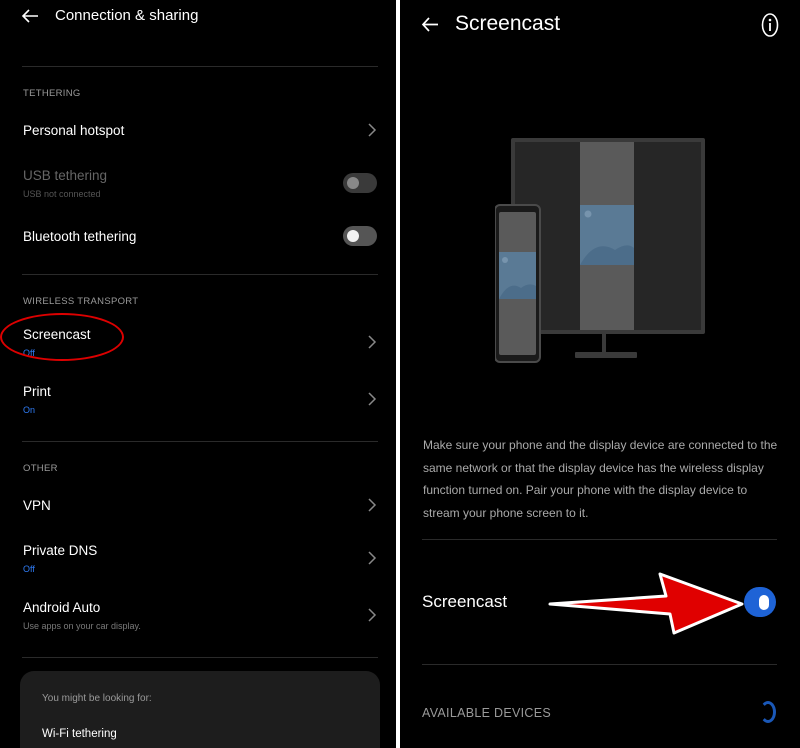 Image resolution: width=800 pixels, height=748 pixels. What do you see at coordinates (768, 712) in the screenshot?
I see `loading-spinner-icon` at bounding box center [768, 712].